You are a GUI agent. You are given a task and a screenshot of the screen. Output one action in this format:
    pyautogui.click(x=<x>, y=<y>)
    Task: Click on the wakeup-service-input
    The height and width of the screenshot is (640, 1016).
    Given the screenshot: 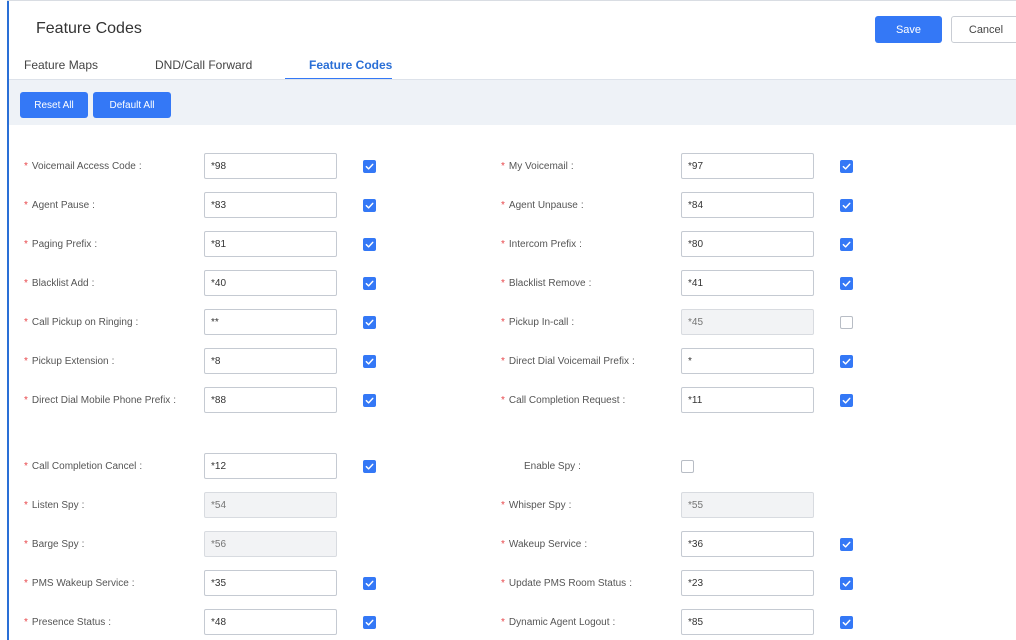 What is the action you would take?
    pyautogui.click(x=747, y=544)
    